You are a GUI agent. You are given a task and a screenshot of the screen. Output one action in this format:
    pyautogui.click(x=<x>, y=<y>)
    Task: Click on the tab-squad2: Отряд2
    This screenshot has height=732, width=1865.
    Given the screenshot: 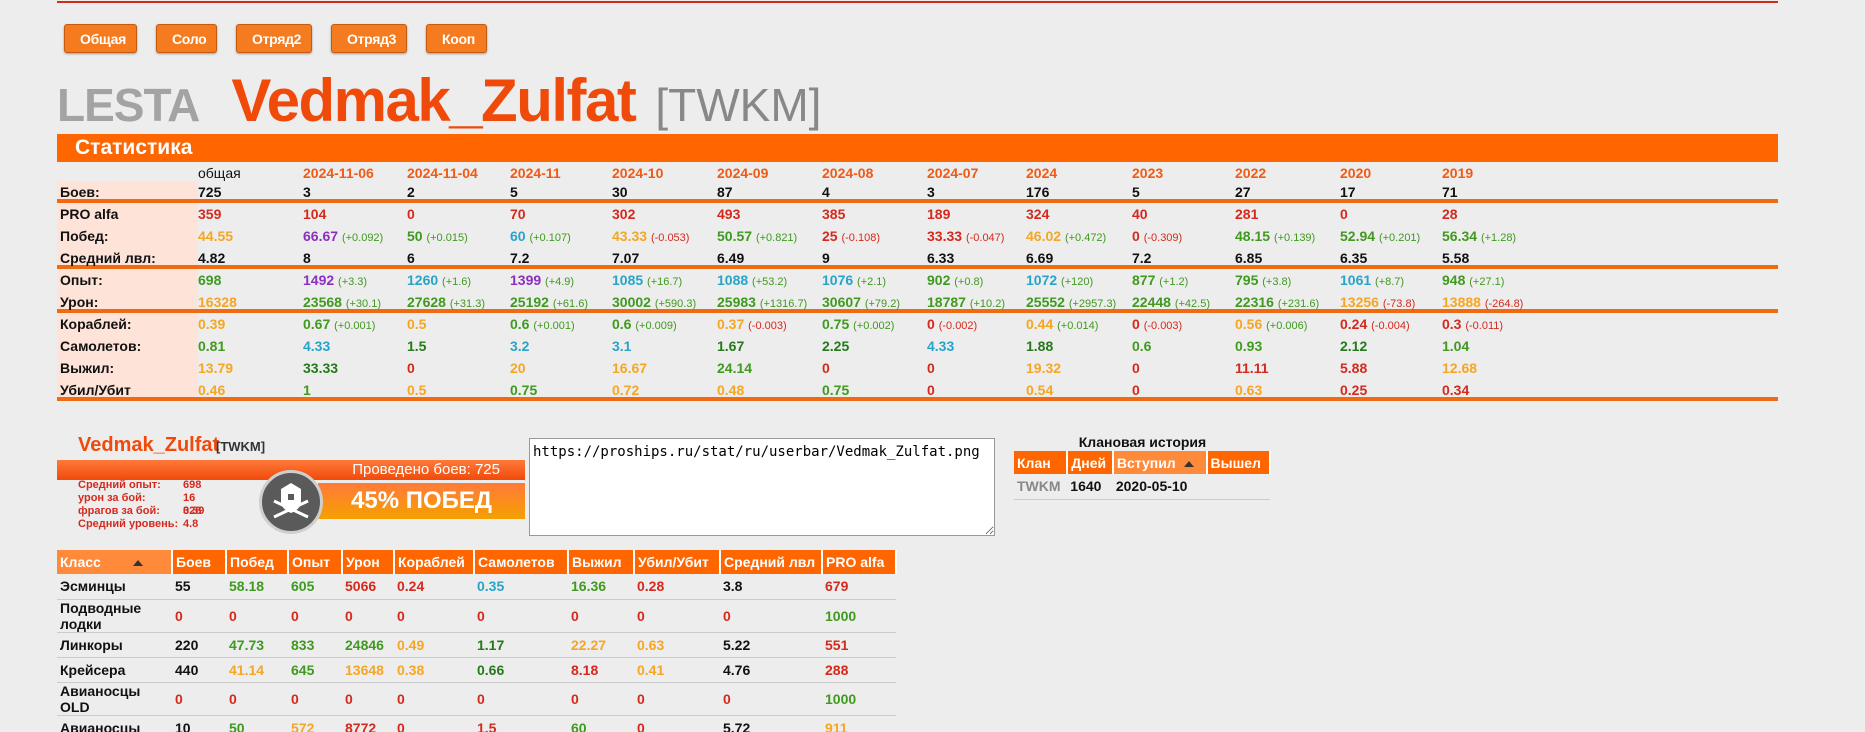 What is the action you would take?
    pyautogui.click(x=274, y=38)
    